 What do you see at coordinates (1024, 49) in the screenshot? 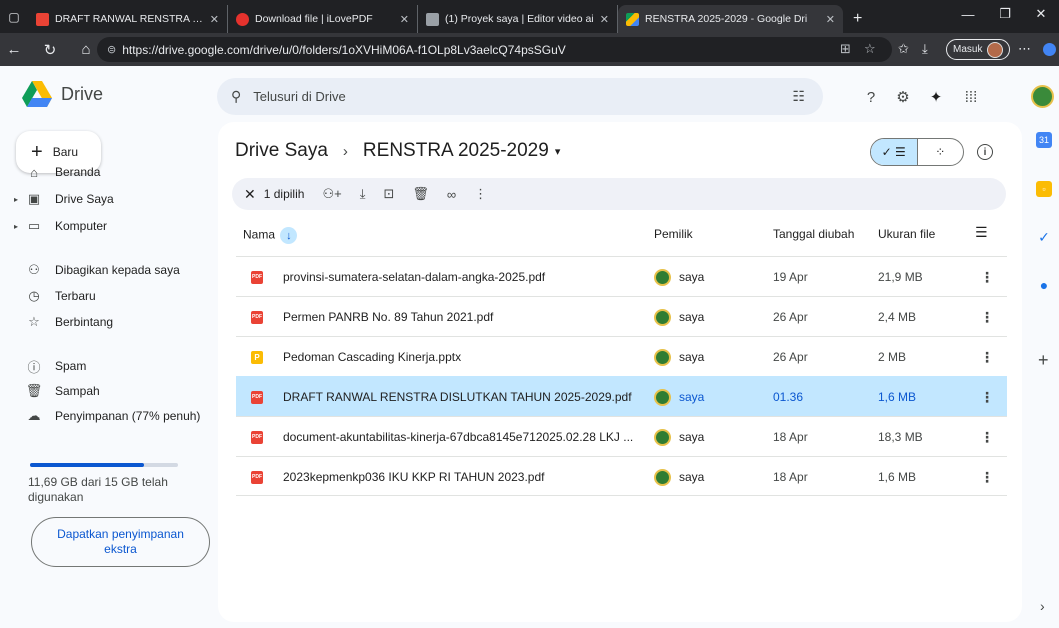
I see `more-menu-icon: ⋯` at bounding box center [1024, 49].